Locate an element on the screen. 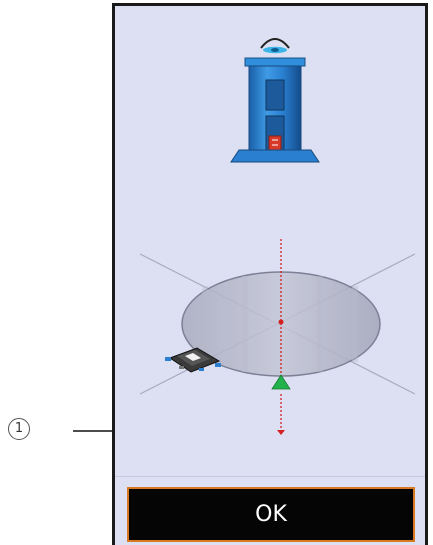 Image resolution: width=433 pixels, height=545 pixels. eye-icon is located at coordinates (275, 46).